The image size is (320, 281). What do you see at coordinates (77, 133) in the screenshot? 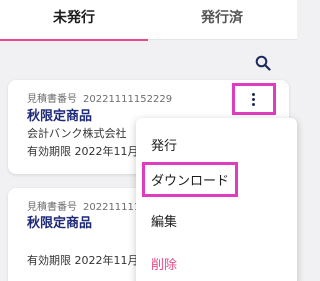
I see `company-name: 会計バンク株式会社` at bounding box center [77, 133].